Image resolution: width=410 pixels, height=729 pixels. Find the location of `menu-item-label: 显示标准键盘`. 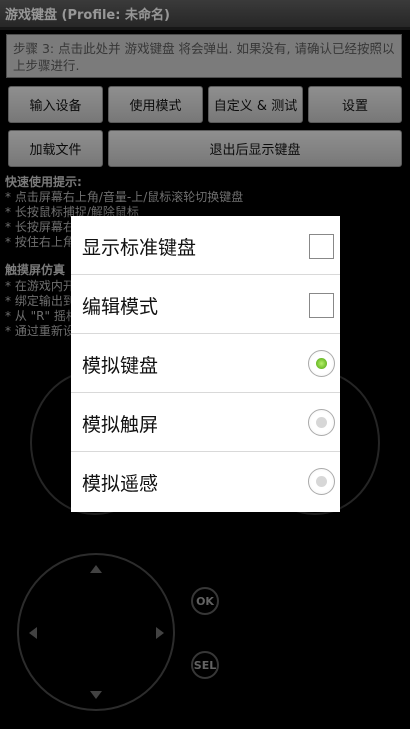

menu-item-label: 显示标准键盘 is located at coordinates (139, 248).